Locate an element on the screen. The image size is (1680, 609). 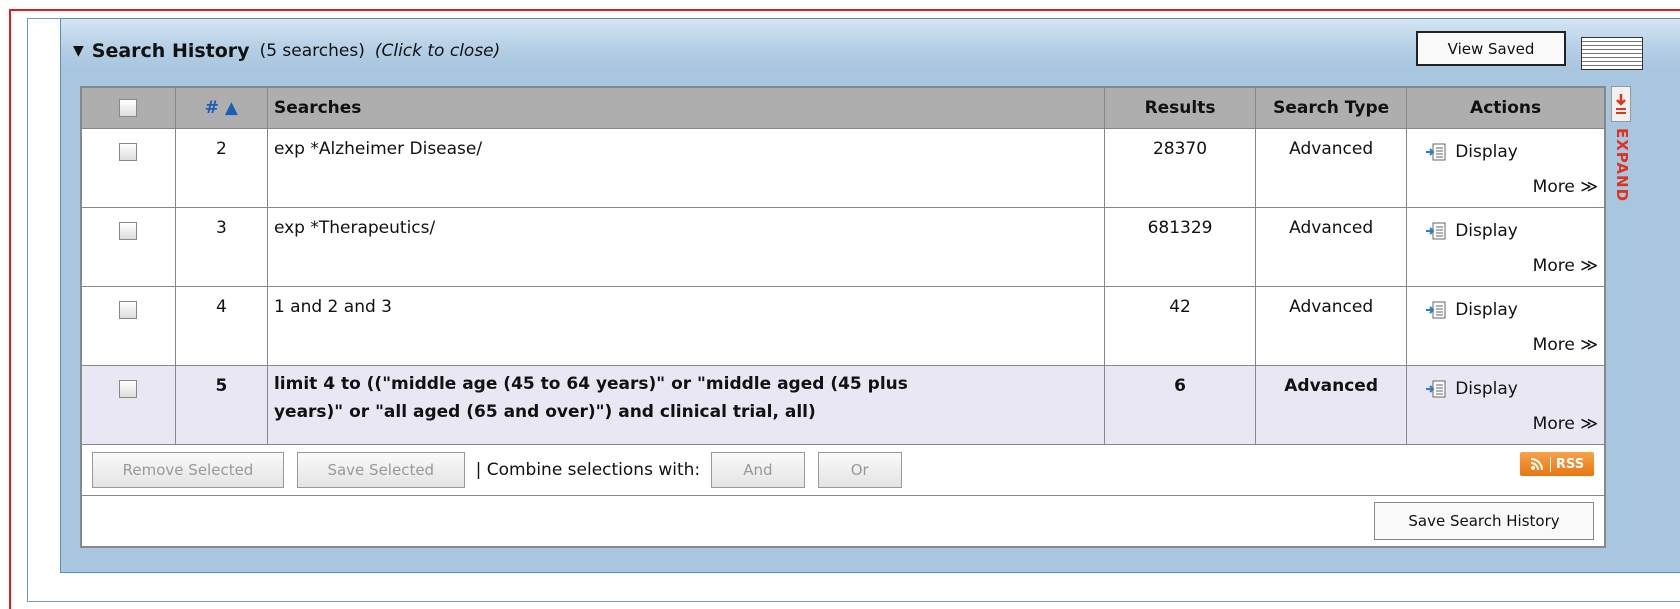
search-query: exp *Alzheimer Disease/ is located at coordinates (685, 168).